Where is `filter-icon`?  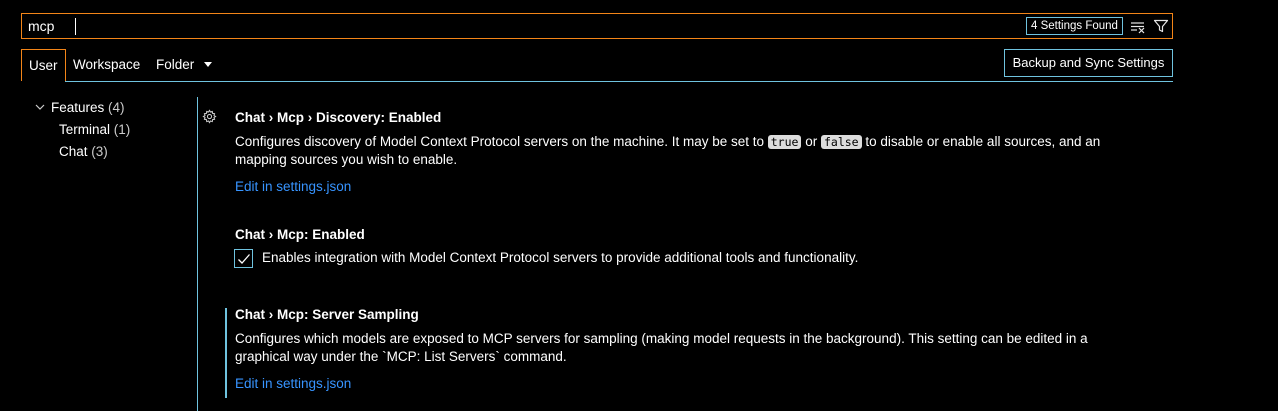
filter-icon is located at coordinates (1161, 26).